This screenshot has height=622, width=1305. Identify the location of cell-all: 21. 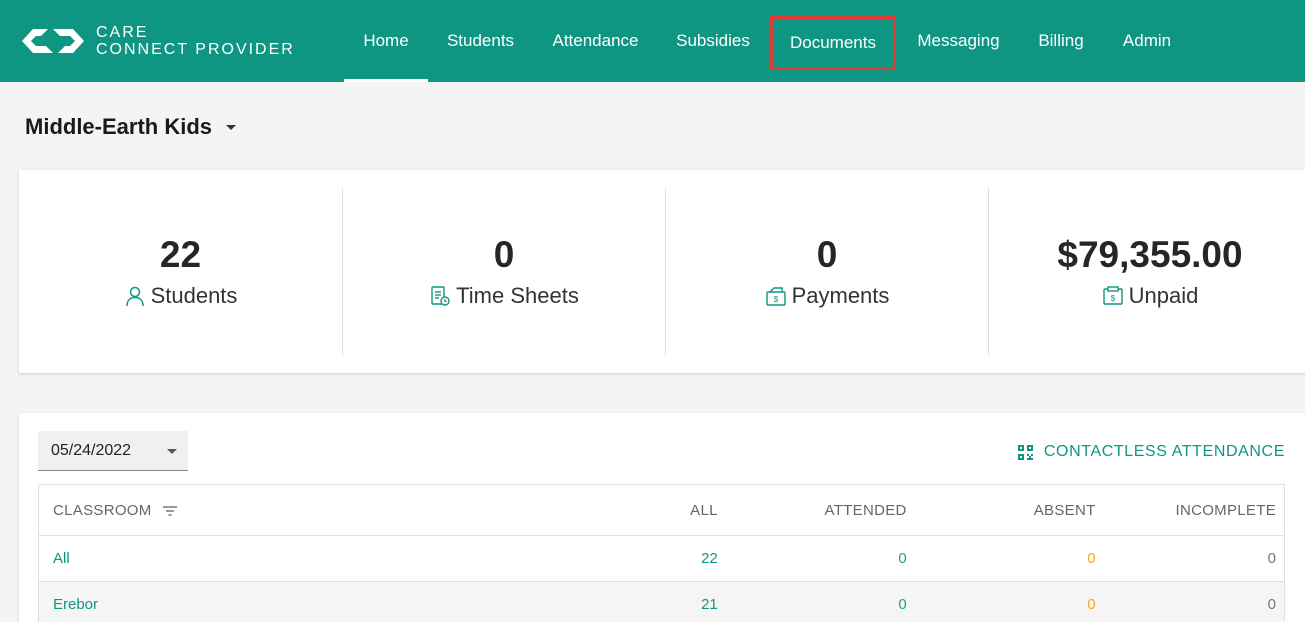
(664, 601).